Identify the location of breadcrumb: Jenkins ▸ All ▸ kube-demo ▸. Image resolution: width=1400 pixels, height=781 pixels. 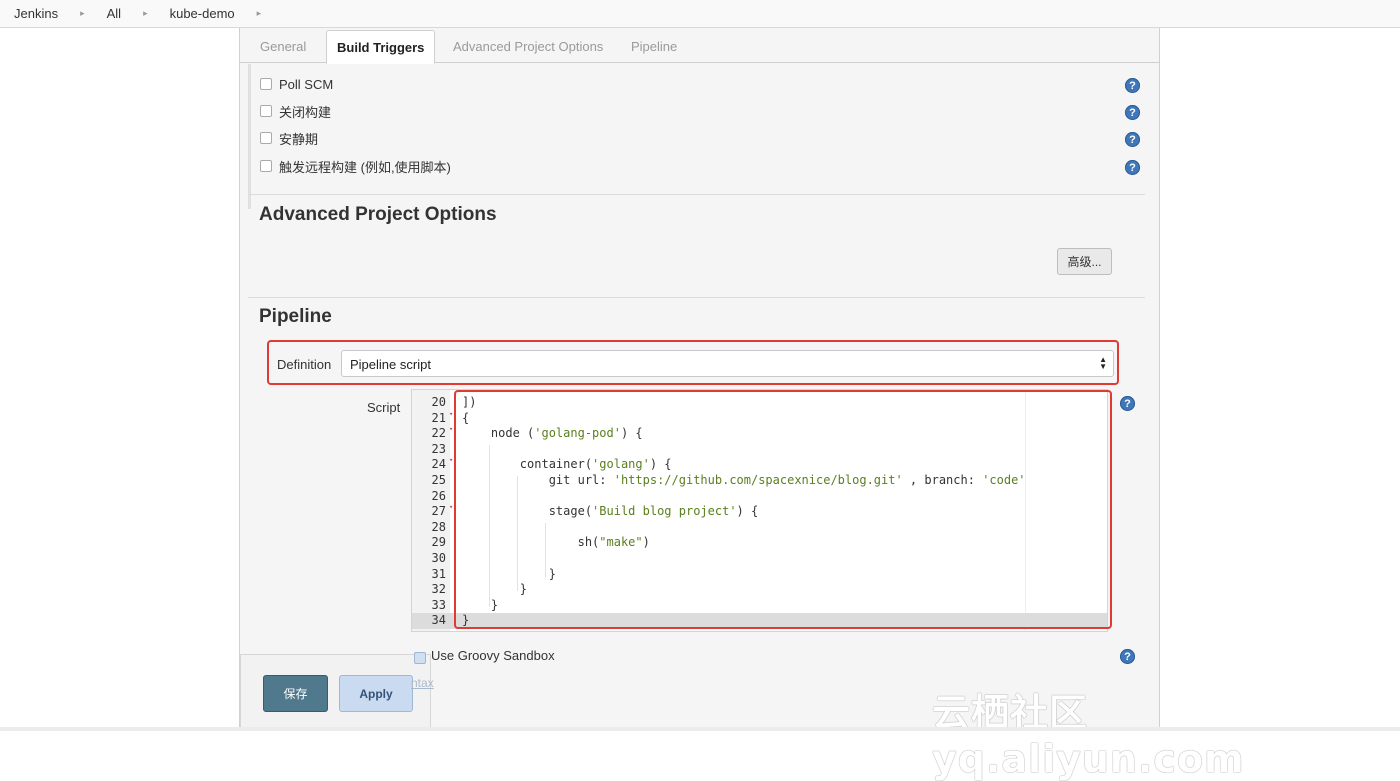
(700, 14).